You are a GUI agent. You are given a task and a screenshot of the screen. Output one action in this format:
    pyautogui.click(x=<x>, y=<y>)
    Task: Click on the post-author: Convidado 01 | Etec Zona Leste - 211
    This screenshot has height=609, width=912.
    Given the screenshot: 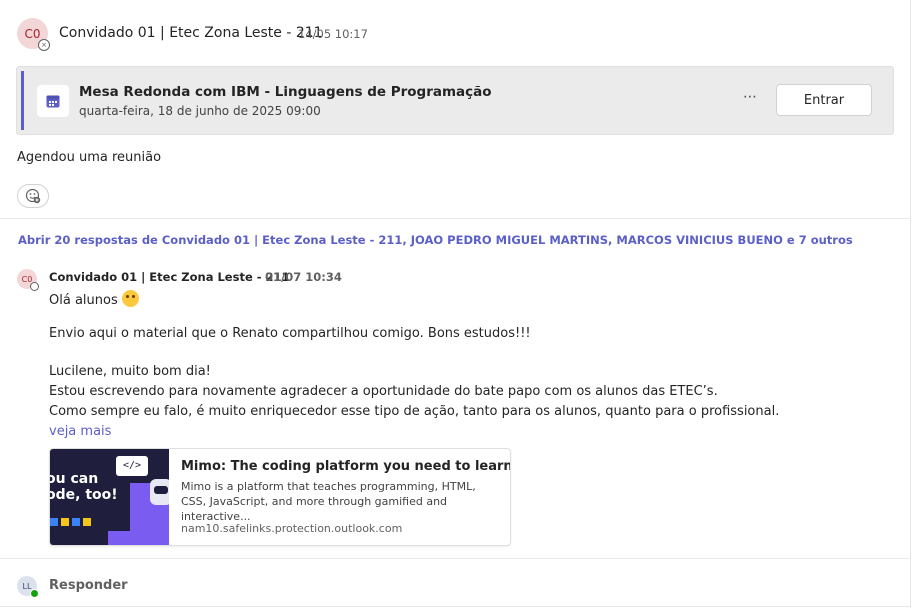 What is the action you would take?
    pyautogui.click(x=191, y=33)
    